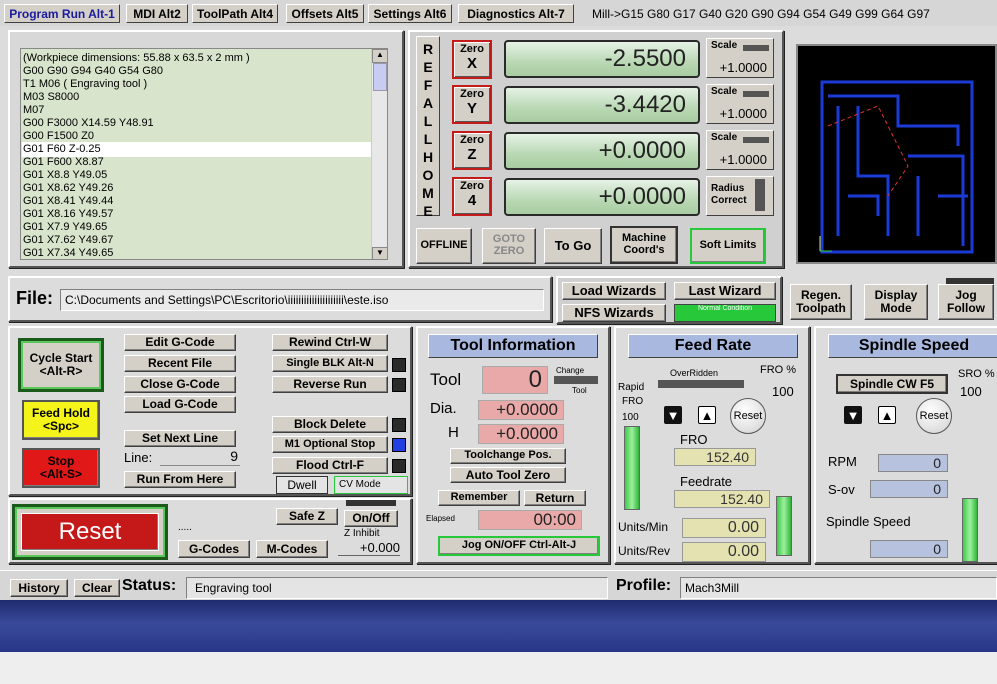  I want to click on gcode-line: G01 X7.34 Y49.65, so click(197, 253).